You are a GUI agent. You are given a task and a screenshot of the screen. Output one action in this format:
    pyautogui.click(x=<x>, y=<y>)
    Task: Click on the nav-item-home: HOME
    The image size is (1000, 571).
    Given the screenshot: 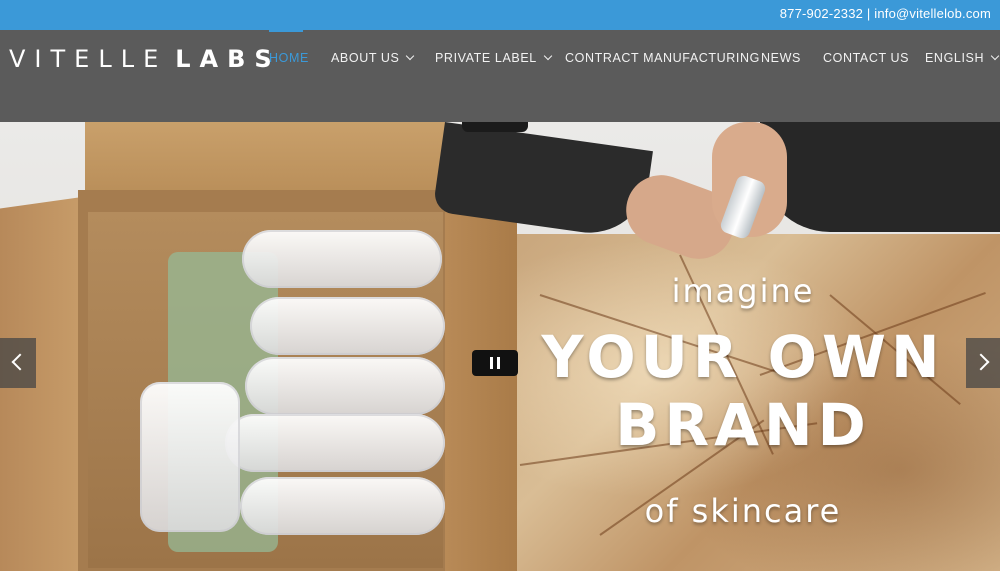 What is the action you would take?
    pyautogui.click(x=289, y=58)
    